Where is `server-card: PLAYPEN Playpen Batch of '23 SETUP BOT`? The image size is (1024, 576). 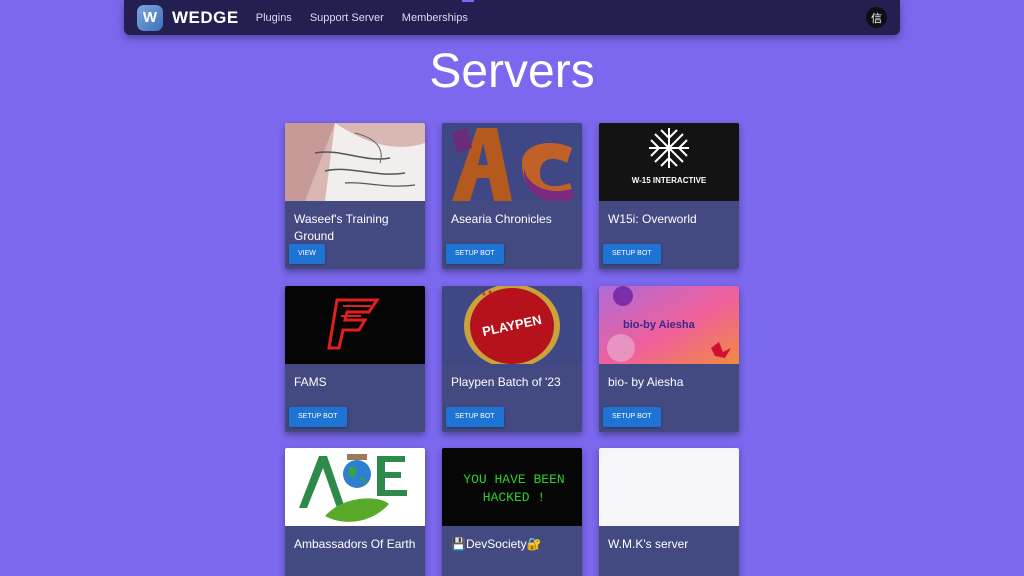
server-card: PLAYPEN Playpen Batch of '23 SETUP BOT is located at coordinates (512, 359).